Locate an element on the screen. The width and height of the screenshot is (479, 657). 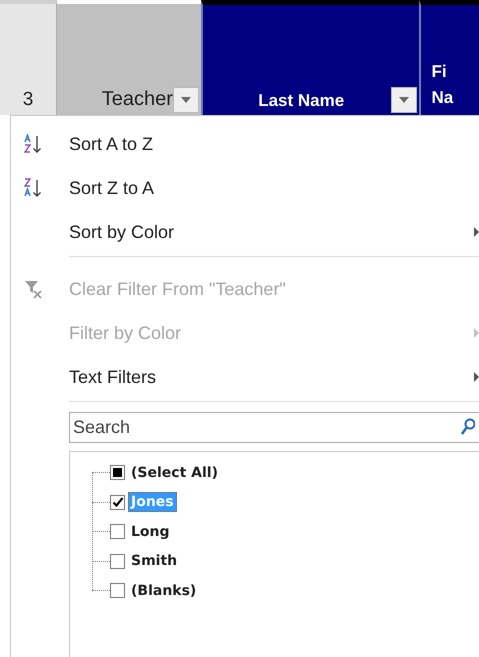
menu-item: Sort Z to A is located at coordinates (245, 188).